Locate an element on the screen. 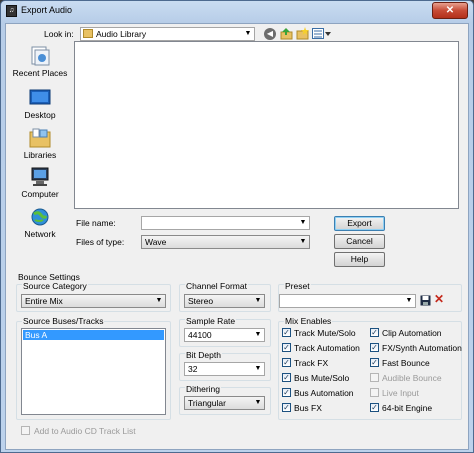 This screenshot has width=474, height=453. mix-enable-label: 64-bit Engine is located at coordinates (407, 408).